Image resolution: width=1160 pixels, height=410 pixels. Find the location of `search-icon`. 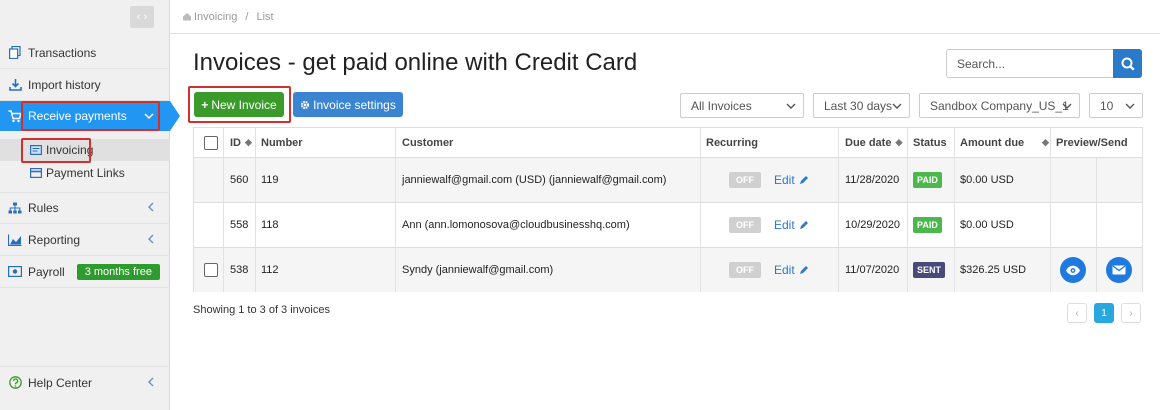

search-icon is located at coordinates (1128, 64).